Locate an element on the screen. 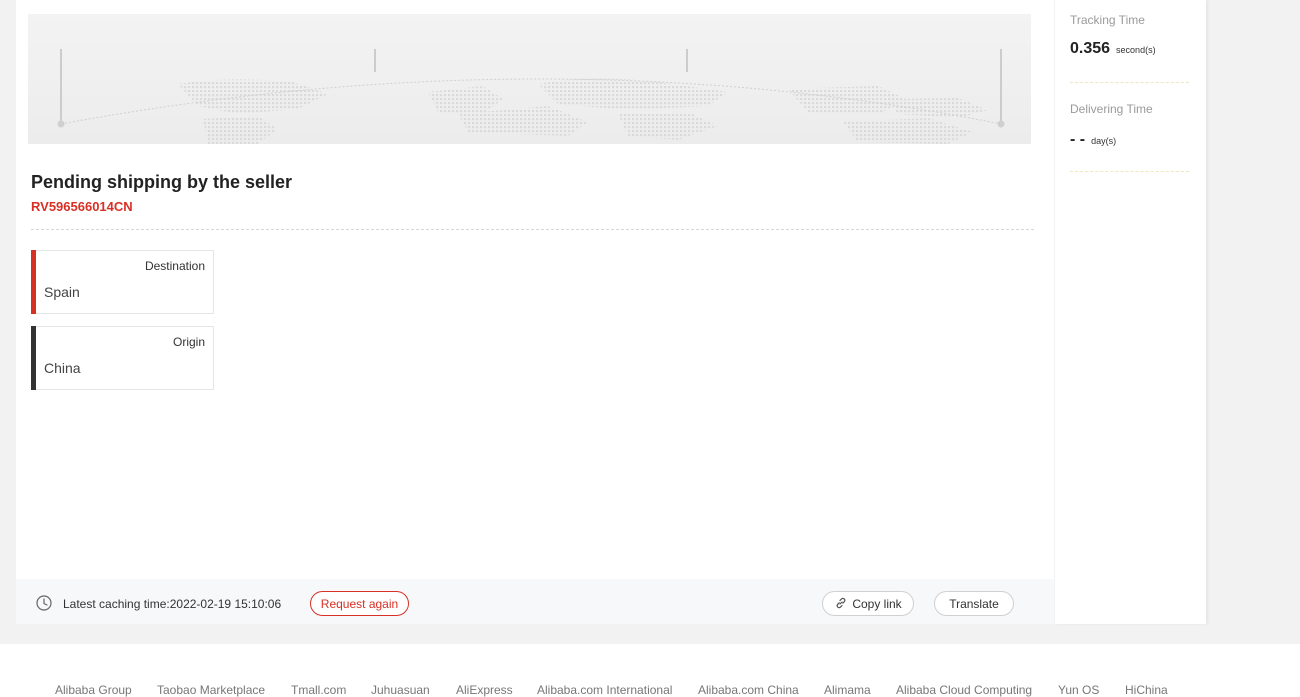  destination-label: Destination is located at coordinates (174, 266).